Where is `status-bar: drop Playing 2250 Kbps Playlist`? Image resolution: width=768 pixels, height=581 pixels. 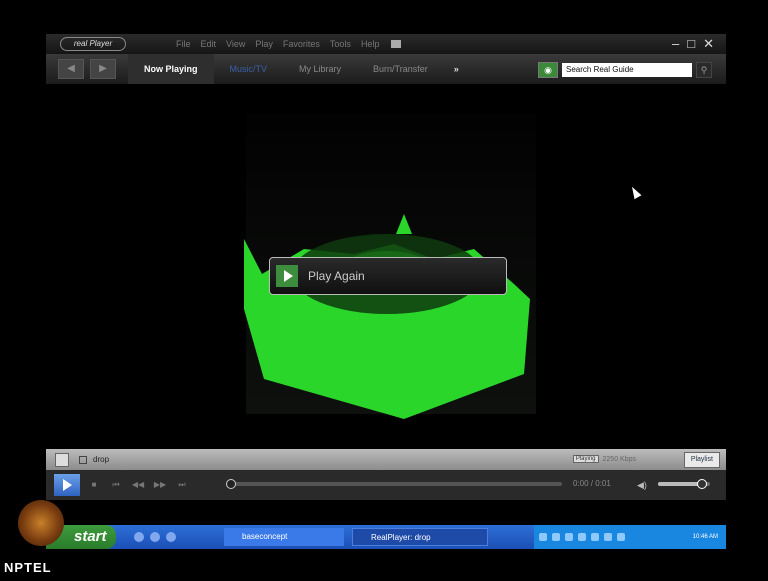 status-bar: drop Playing 2250 Kbps Playlist is located at coordinates (386, 459).